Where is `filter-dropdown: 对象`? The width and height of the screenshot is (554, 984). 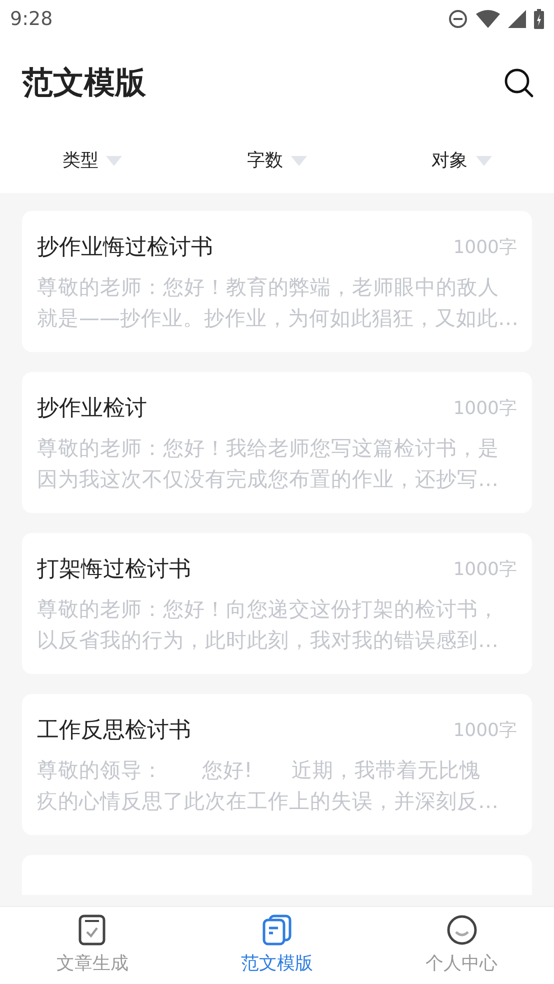 filter-dropdown: 对象 is located at coordinates (462, 160).